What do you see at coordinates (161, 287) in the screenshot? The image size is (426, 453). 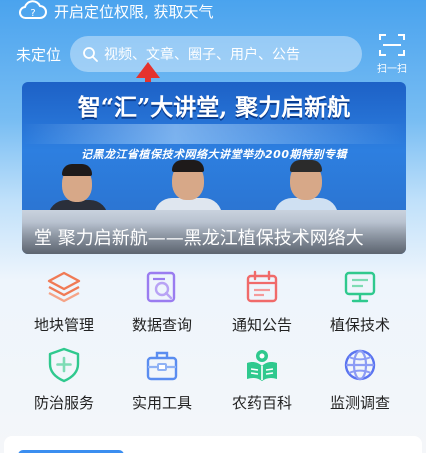 I see `search-document-icon` at bounding box center [161, 287].